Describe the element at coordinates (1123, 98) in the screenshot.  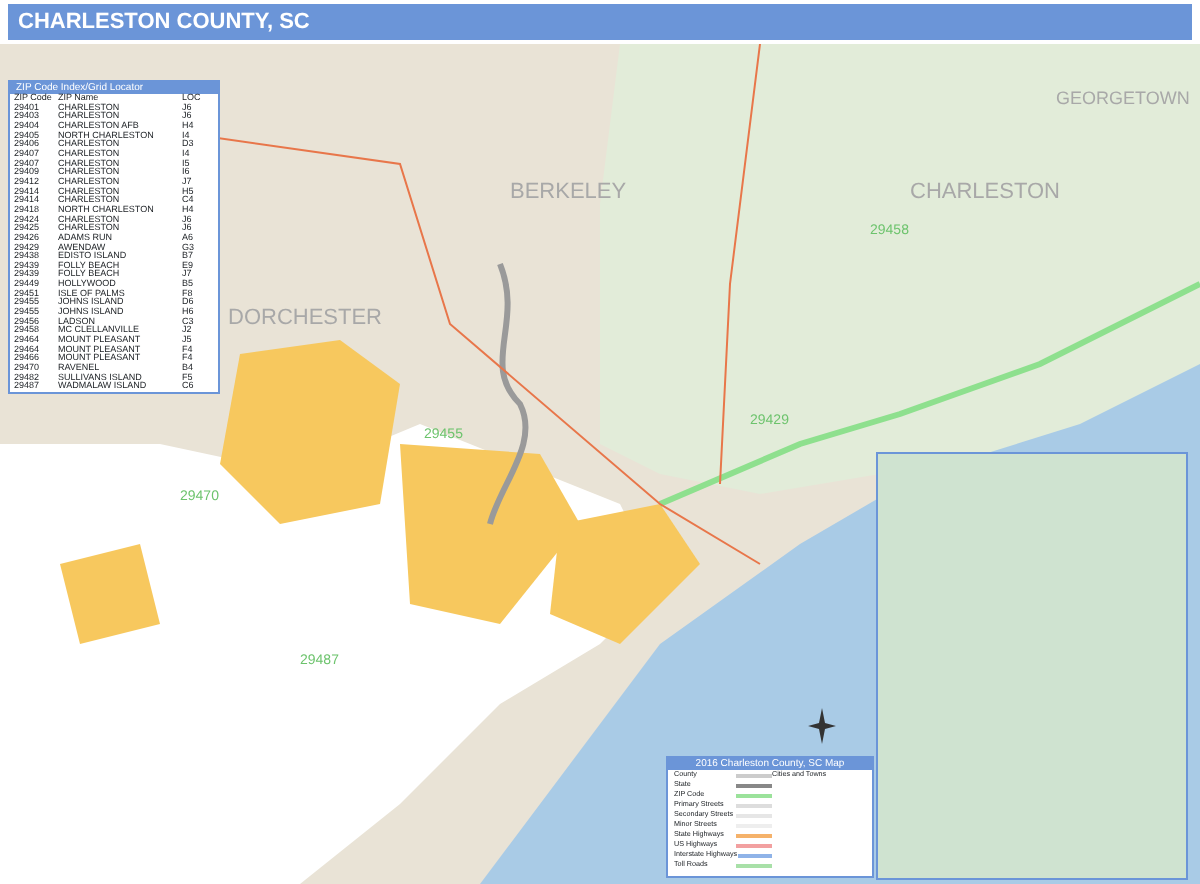
I see `county-label: GEORGETOWN` at that location.